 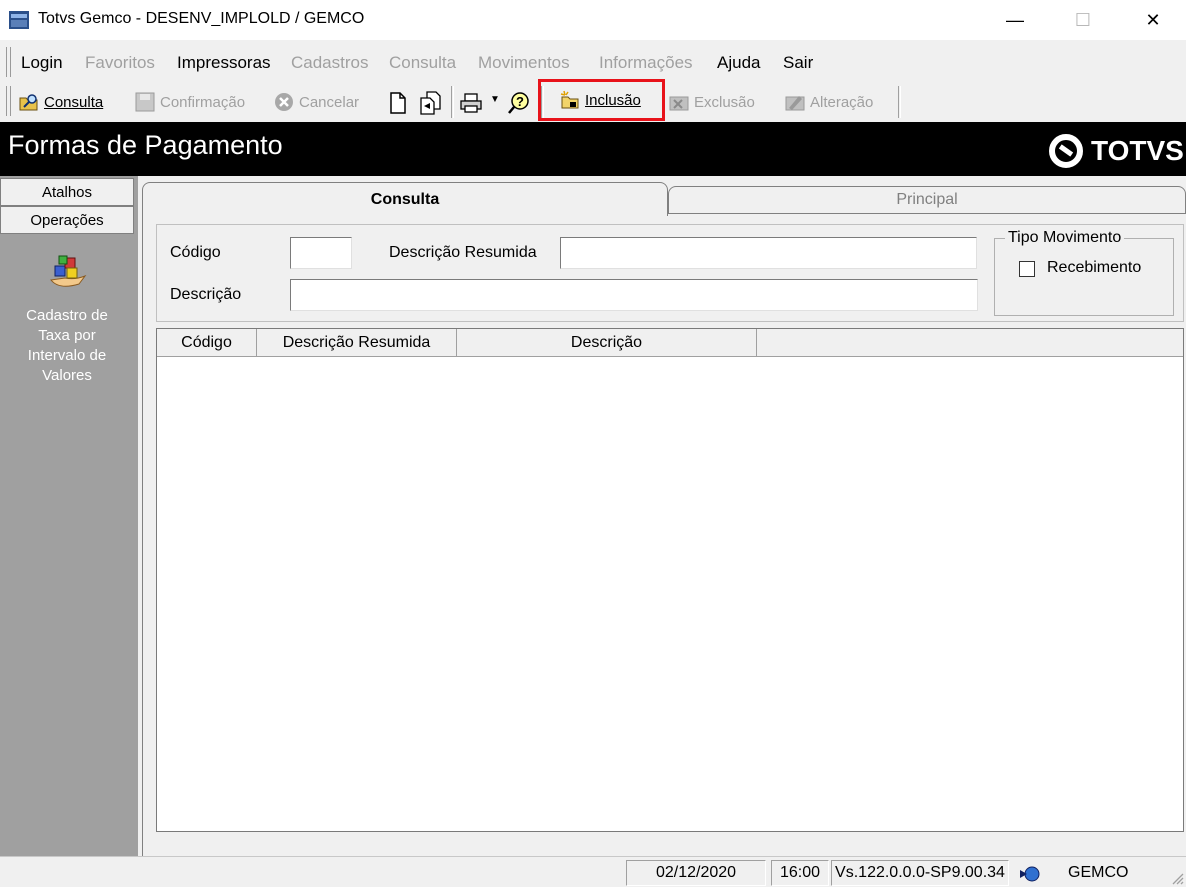 What do you see at coordinates (203, 102) in the screenshot?
I see `confirmacao-label: Confirmação` at bounding box center [203, 102].